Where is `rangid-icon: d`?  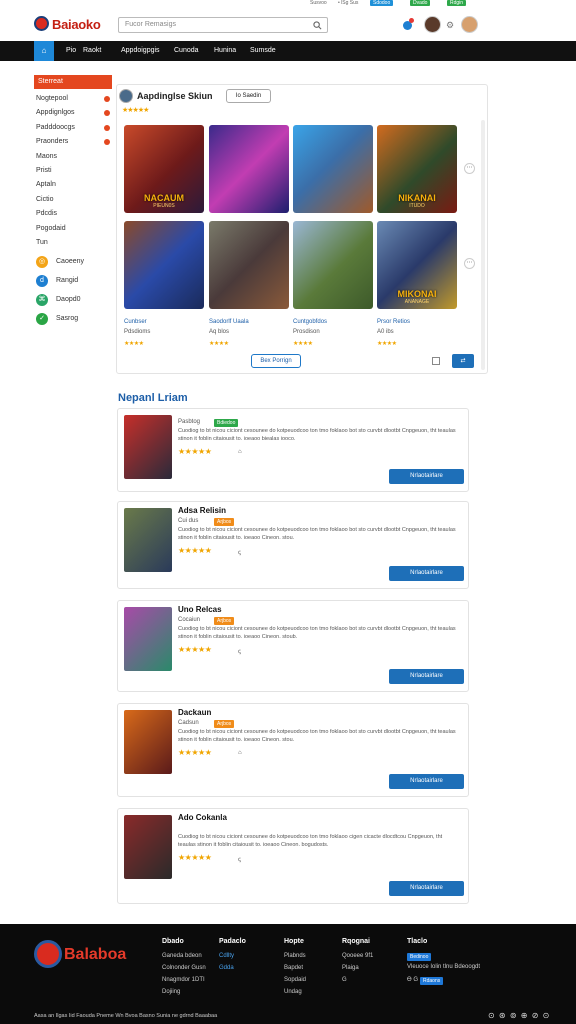 rangid-icon: d is located at coordinates (42, 281).